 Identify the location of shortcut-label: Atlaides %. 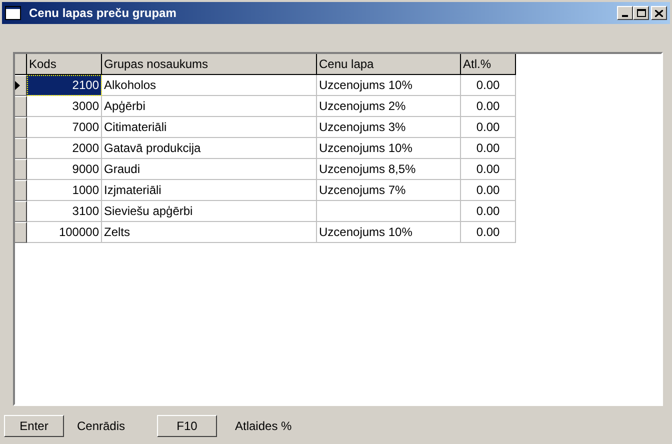
(263, 426).